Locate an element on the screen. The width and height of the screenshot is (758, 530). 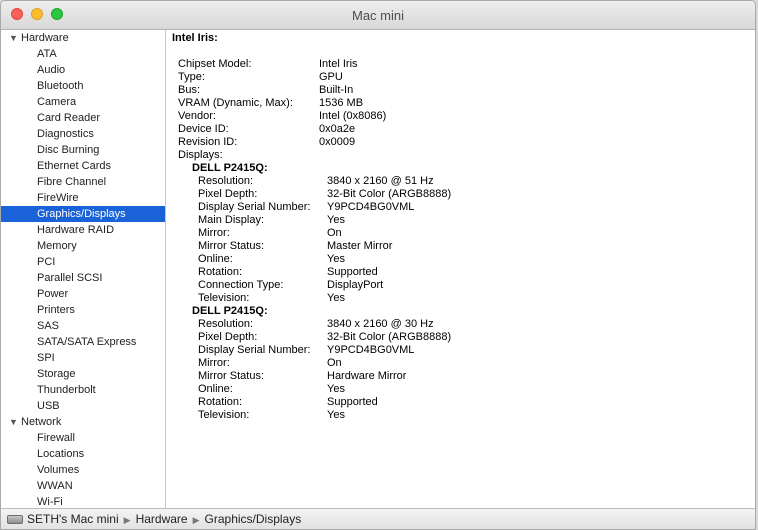
property-row: Type: GPU is located at coordinates (378, 77).